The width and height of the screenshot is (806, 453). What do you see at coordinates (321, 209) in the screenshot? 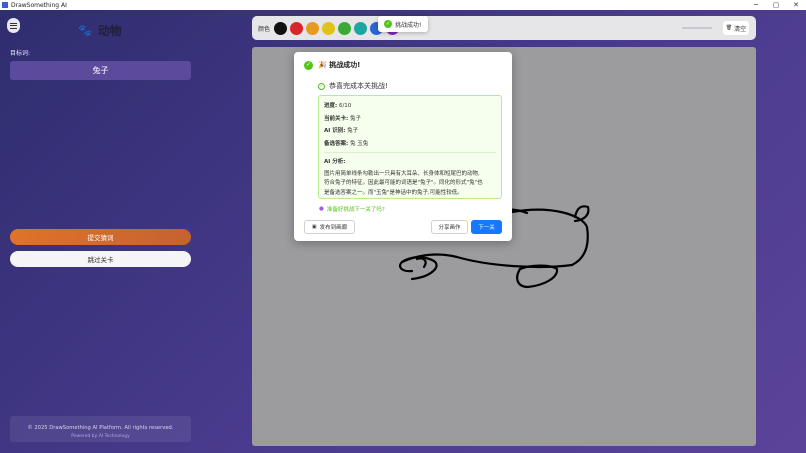
I see `sparkle-icon: ●` at bounding box center [321, 209].